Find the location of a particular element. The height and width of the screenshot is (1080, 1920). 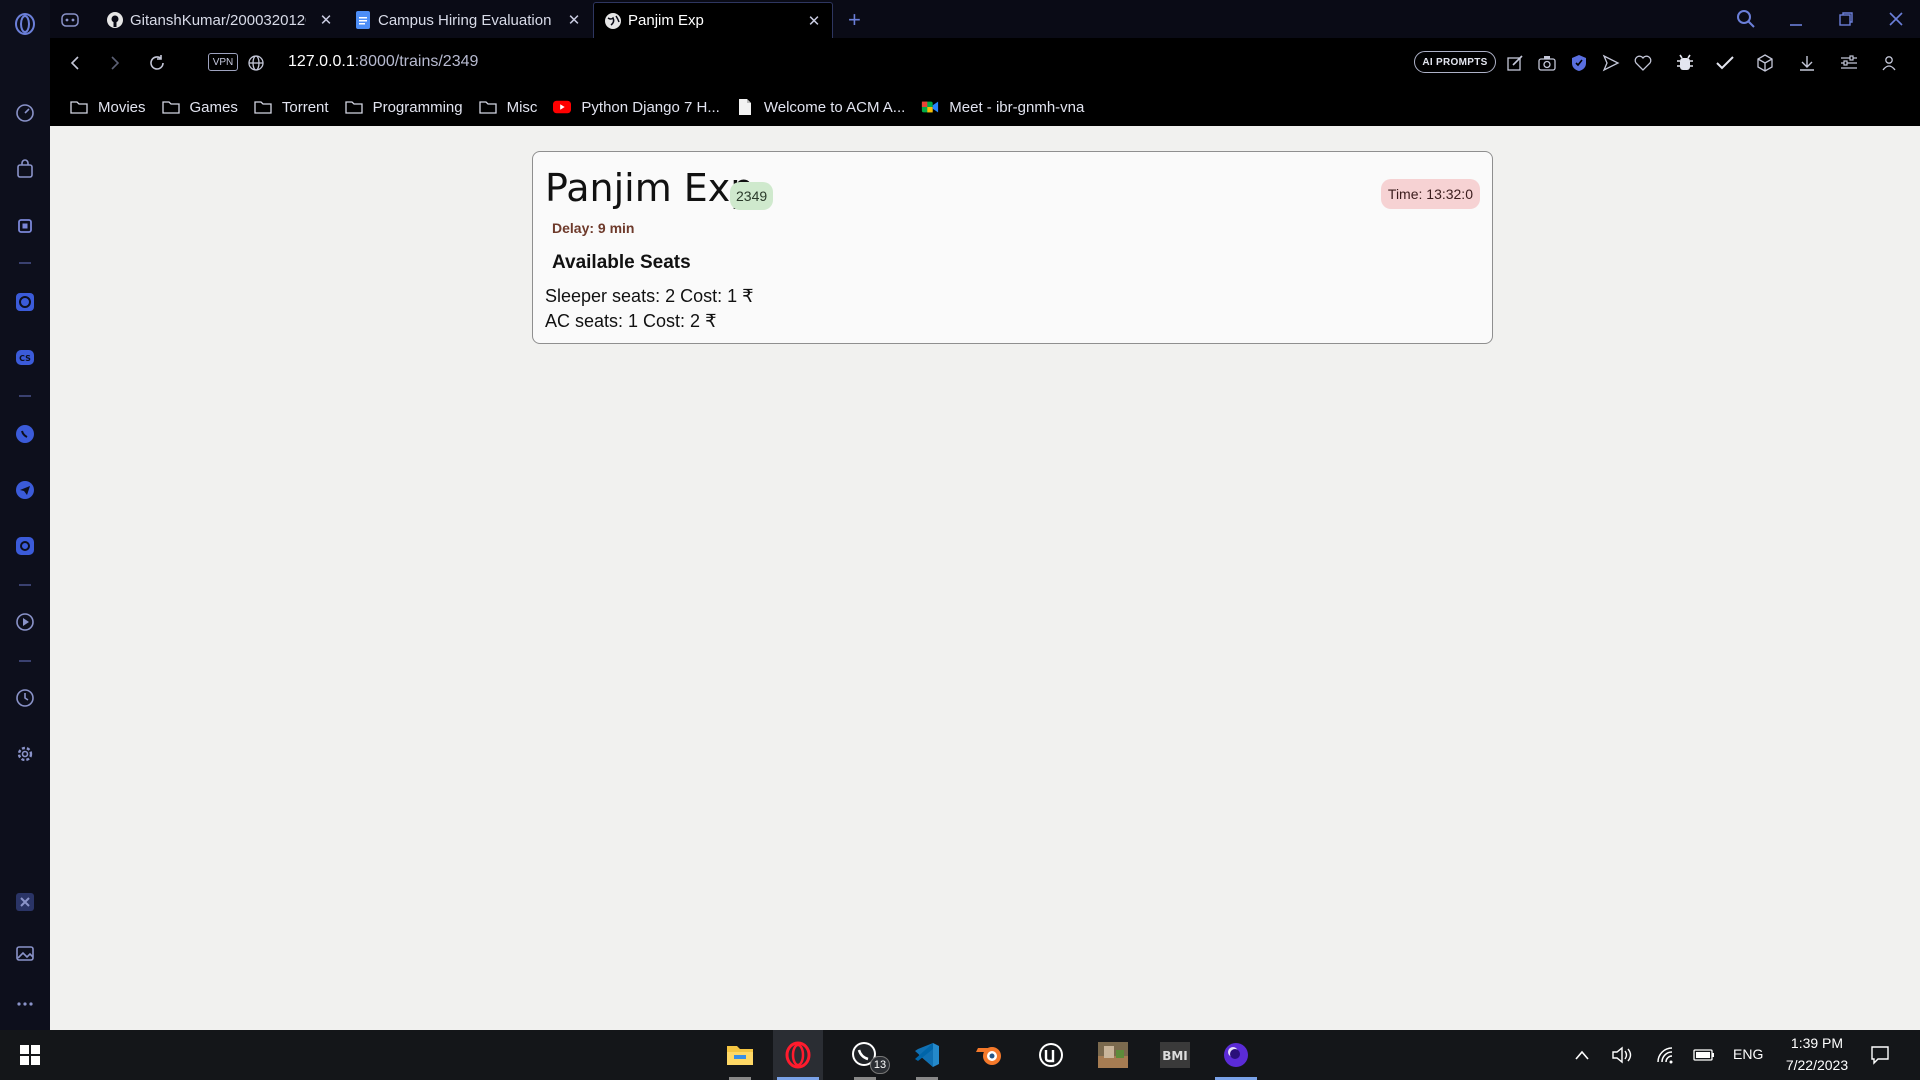

sleeper-seats-info: Sleeper seats: 2 Cost: 1 ₹ is located at coordinates (649, 296).